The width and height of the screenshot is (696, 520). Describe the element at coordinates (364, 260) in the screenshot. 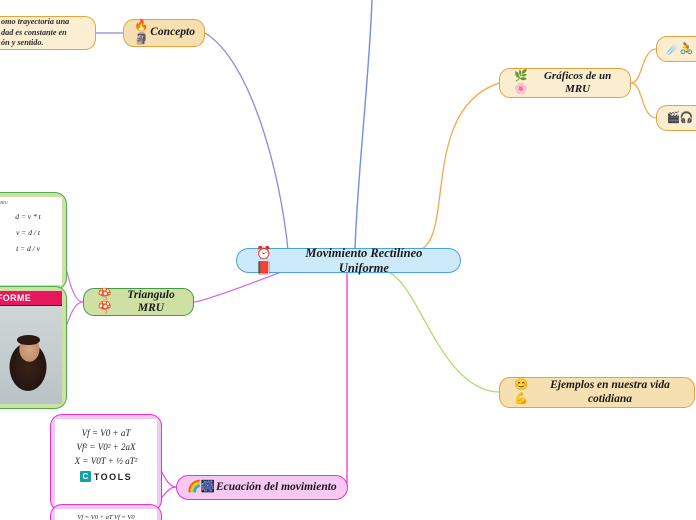

I see `central-node-label: Movimiento Rectilíneo Uniforme` at that location.